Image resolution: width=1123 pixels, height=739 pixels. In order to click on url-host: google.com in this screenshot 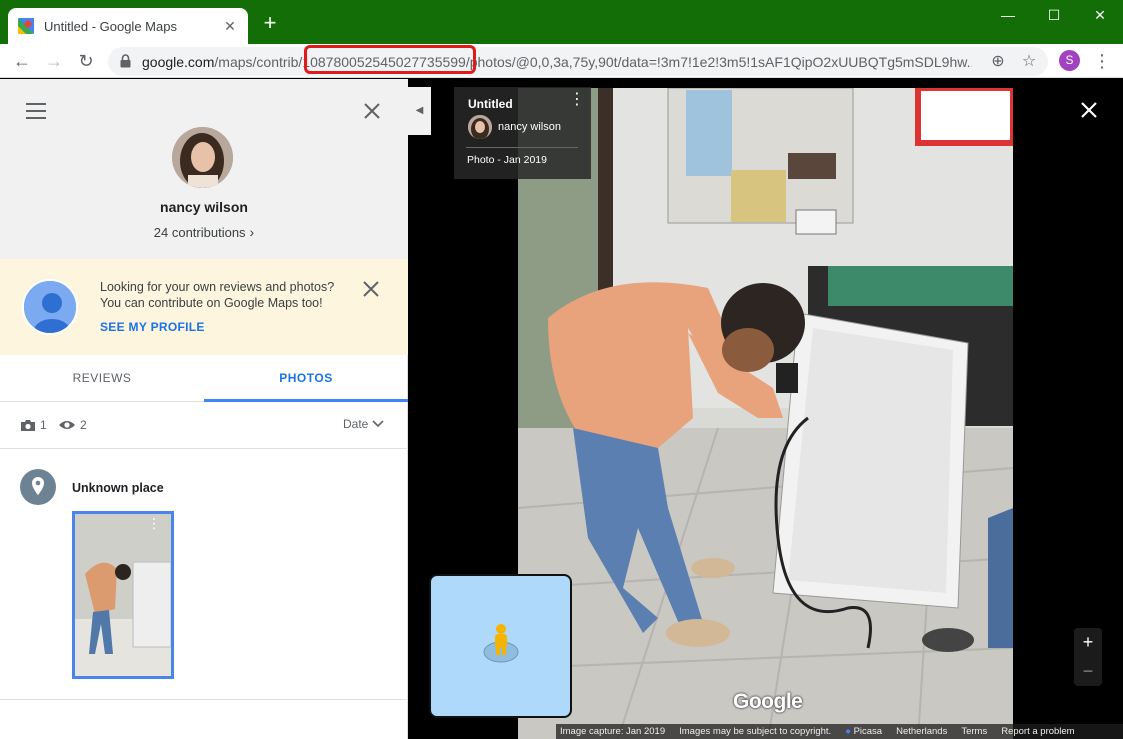, I will do `click(178, 62)`.